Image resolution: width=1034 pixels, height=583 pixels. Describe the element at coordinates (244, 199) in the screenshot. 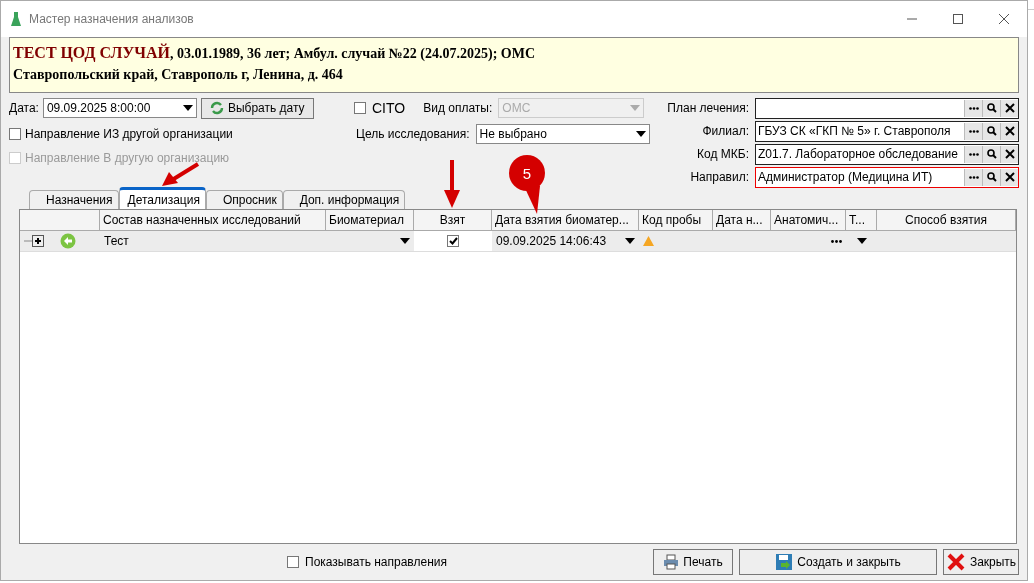

I see `tab: Опросник` at that location.